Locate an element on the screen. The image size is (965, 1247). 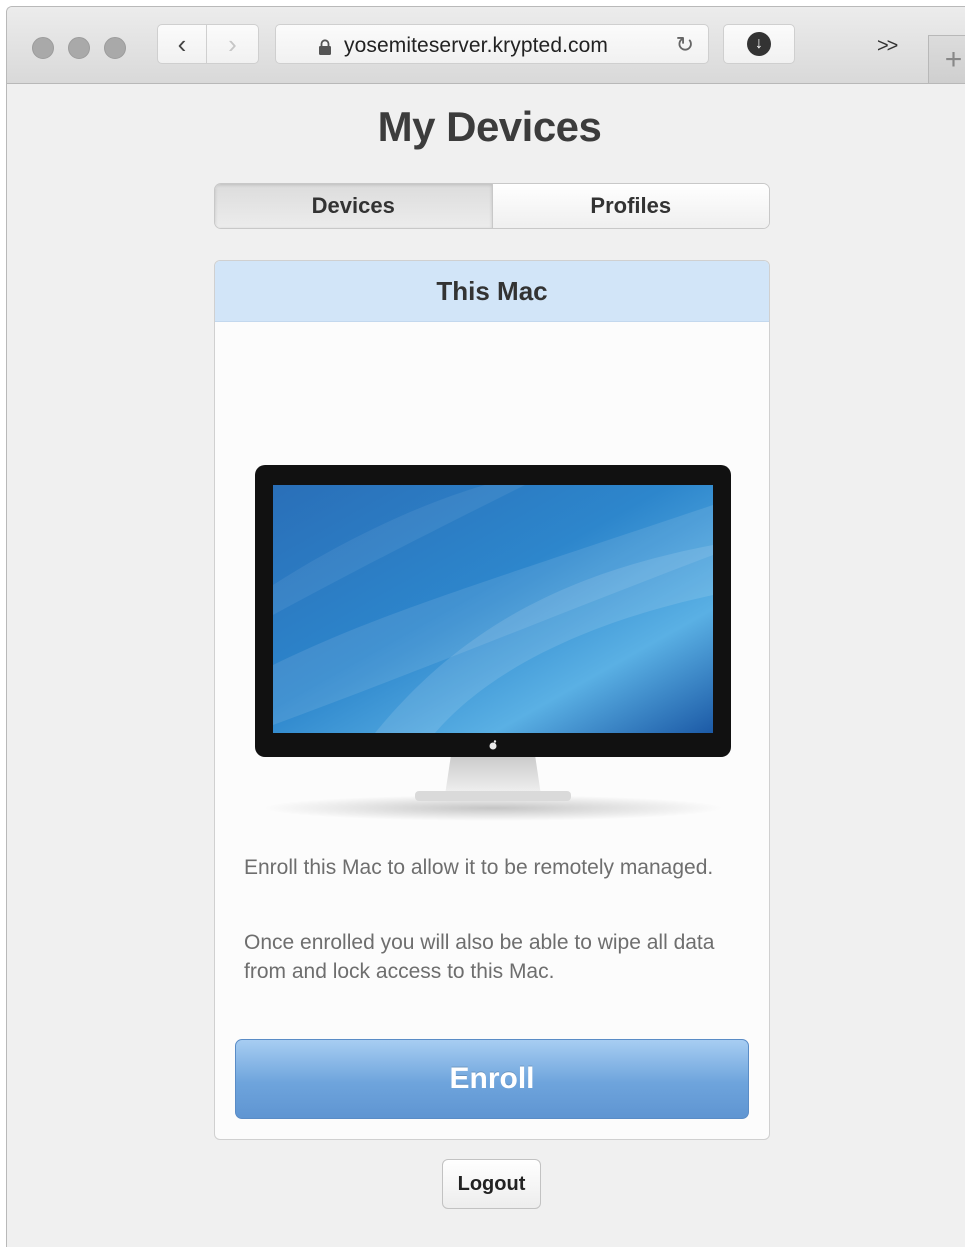
logout-button: Logout is located at coordinates (491, 1184).